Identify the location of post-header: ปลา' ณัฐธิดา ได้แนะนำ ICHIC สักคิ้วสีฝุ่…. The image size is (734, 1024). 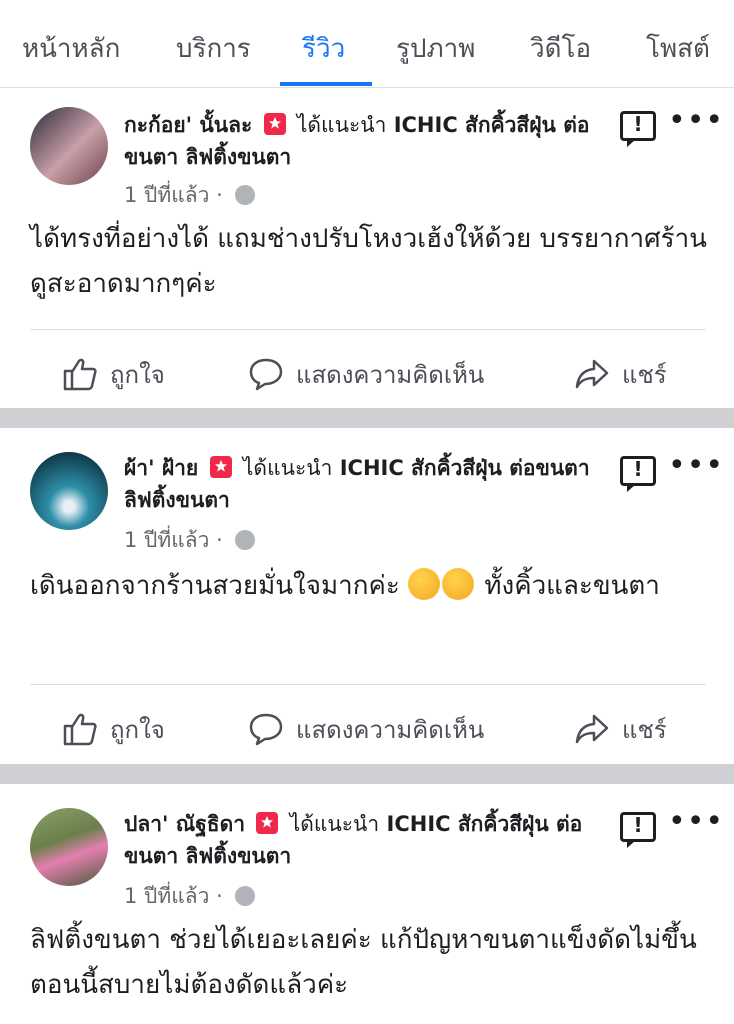
(364, 840).